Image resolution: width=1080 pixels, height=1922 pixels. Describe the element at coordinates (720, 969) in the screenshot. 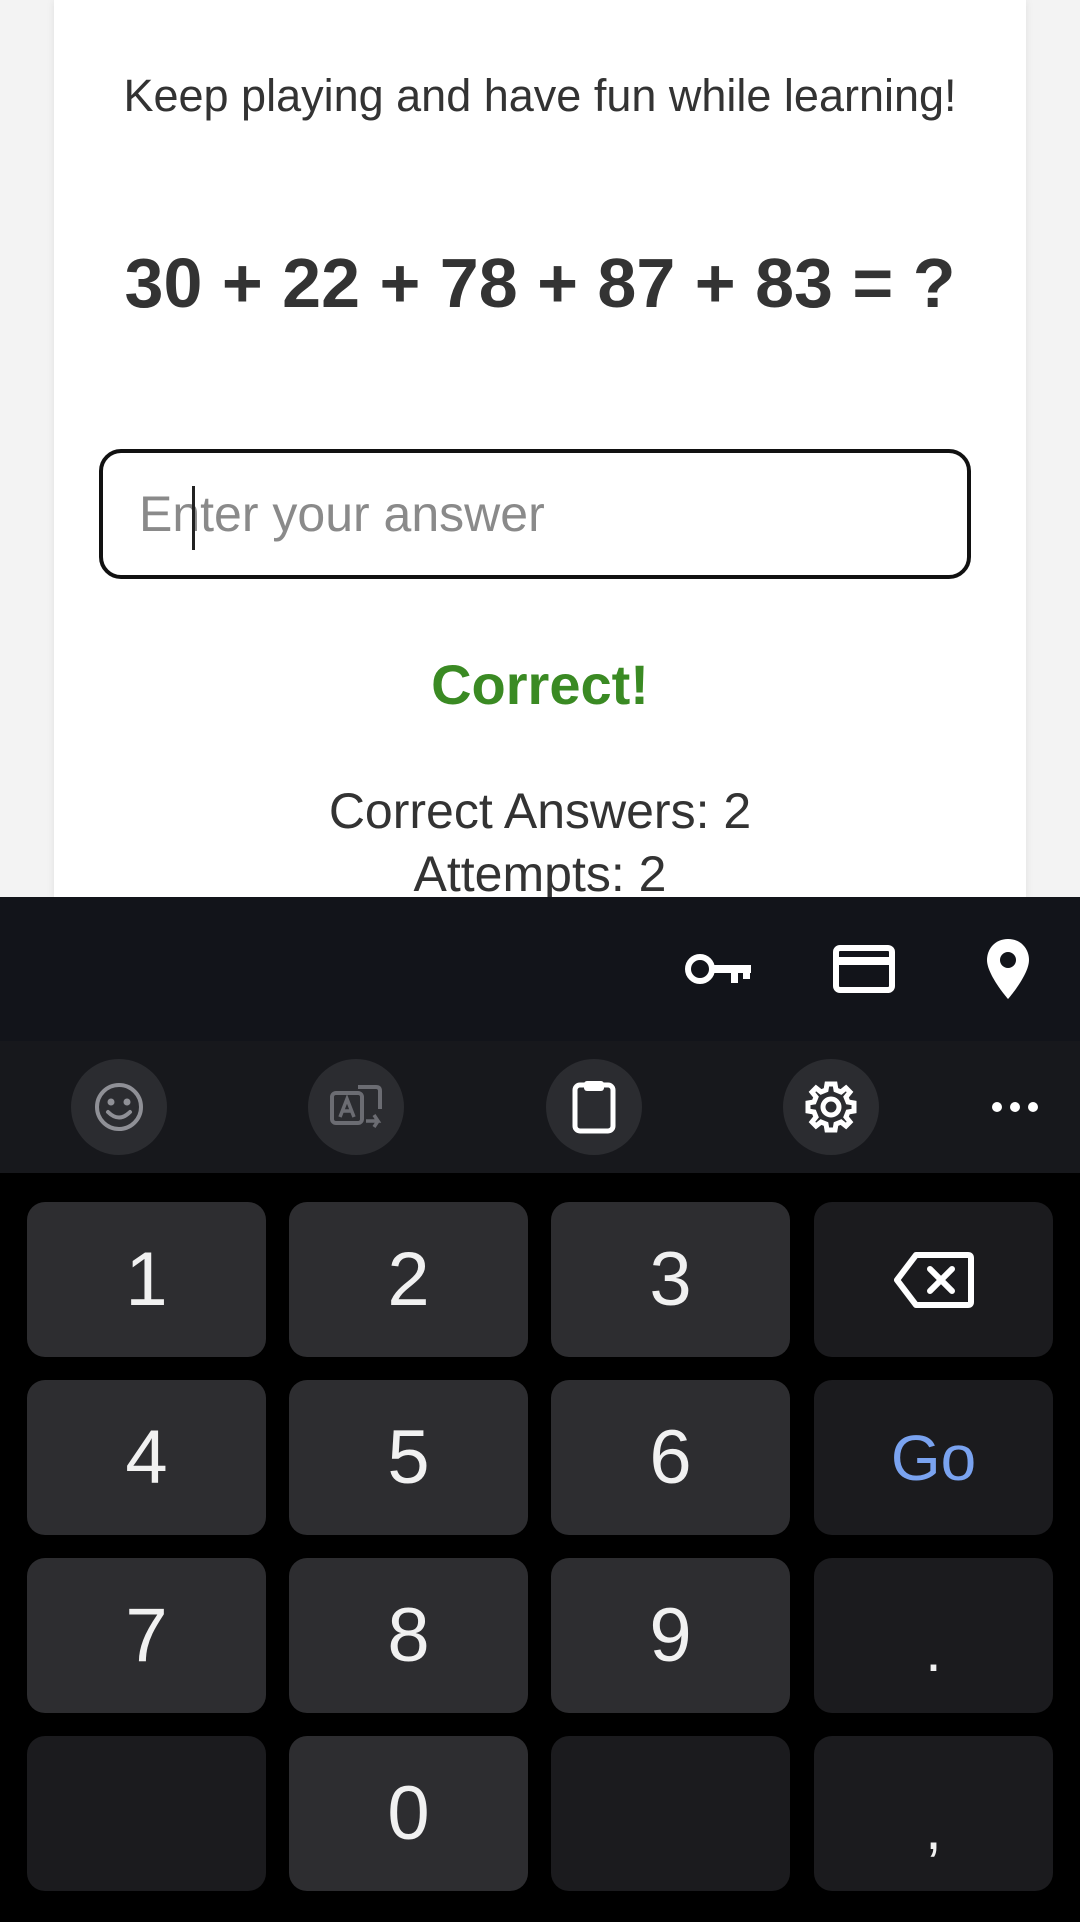

I see `key-icon` at that location.